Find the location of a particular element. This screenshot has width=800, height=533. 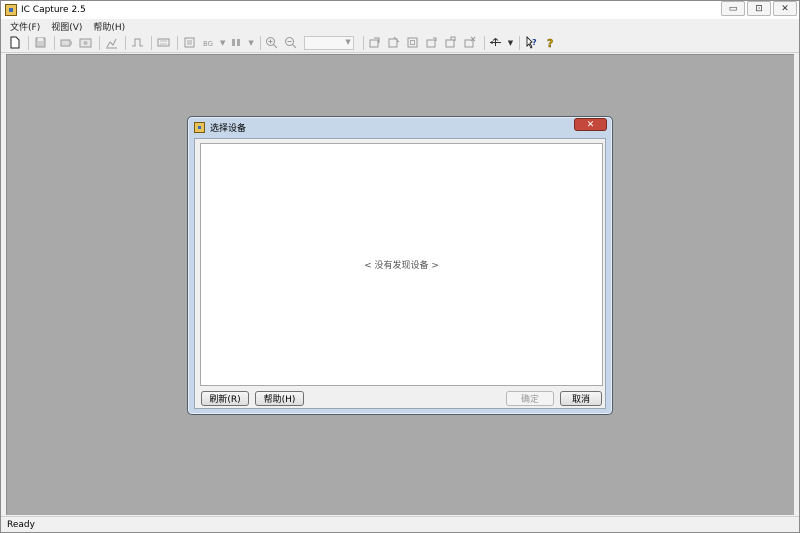

device-dropdown: ▼ is located at coordinates (500, 43).